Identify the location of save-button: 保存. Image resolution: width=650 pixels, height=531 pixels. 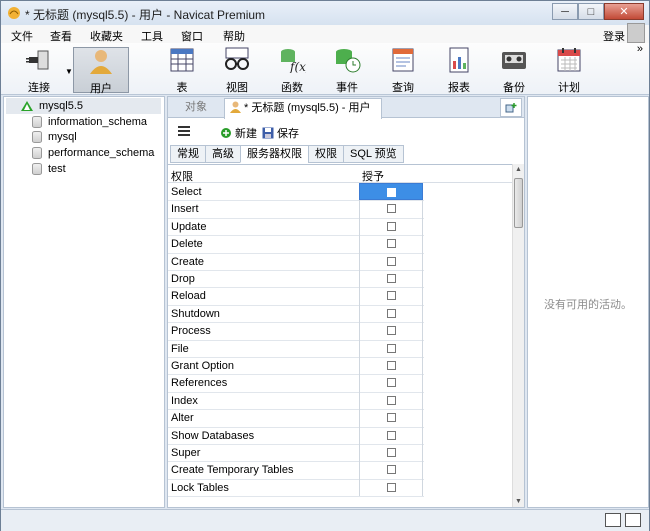
(280, 133).